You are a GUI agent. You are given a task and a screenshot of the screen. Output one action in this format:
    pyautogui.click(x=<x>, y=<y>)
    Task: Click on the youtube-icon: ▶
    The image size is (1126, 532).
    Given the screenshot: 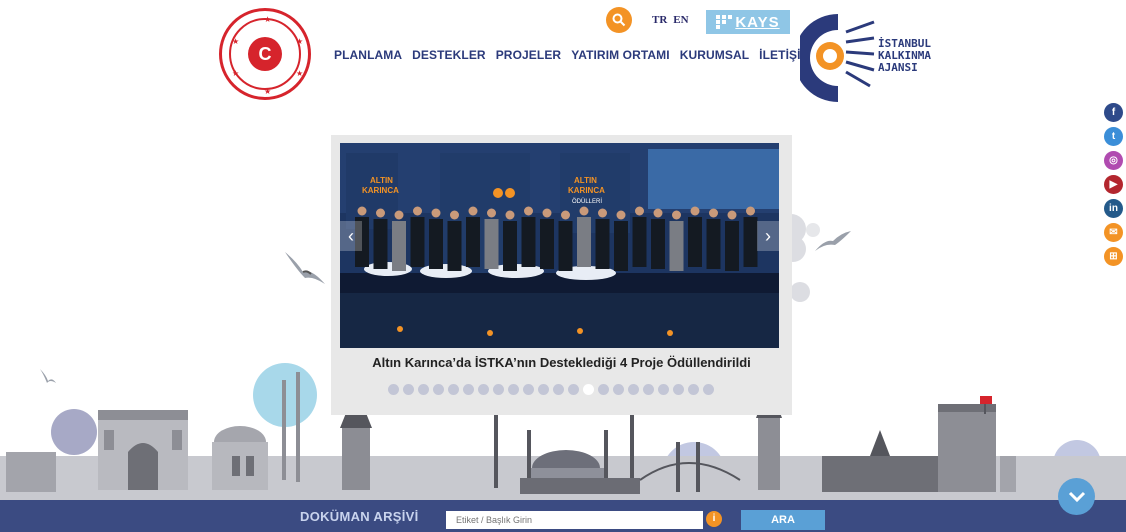 What is the action you would take?
    pyautogui.click(x=1113, y=184)
    